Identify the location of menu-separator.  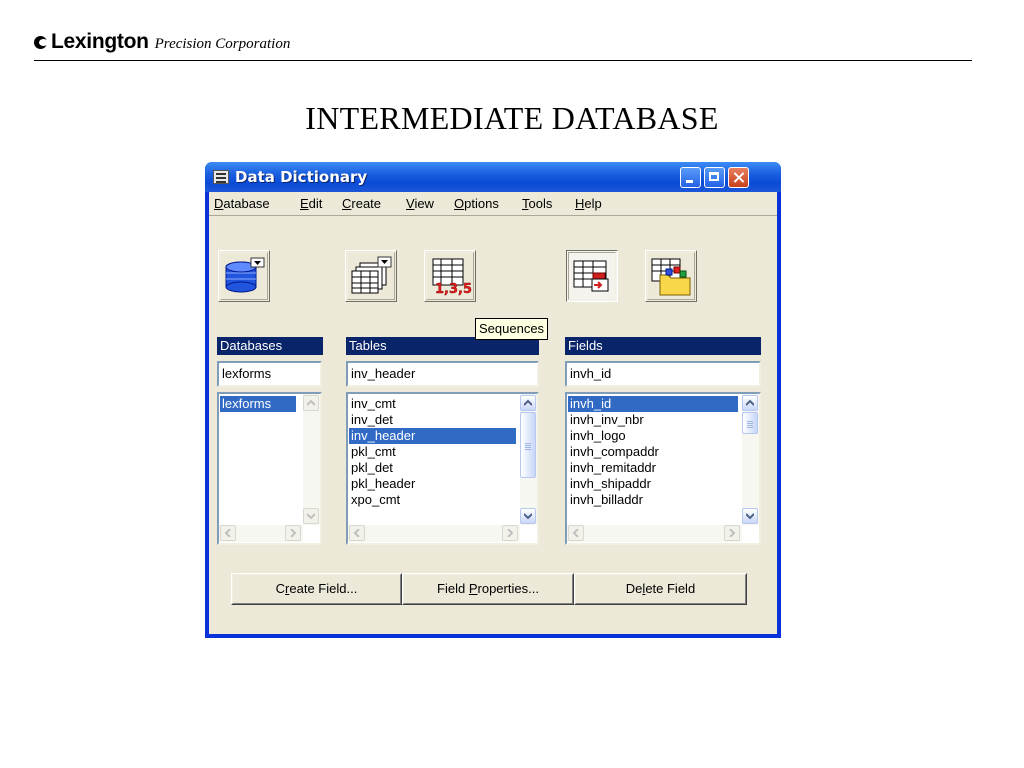
(493, 215).